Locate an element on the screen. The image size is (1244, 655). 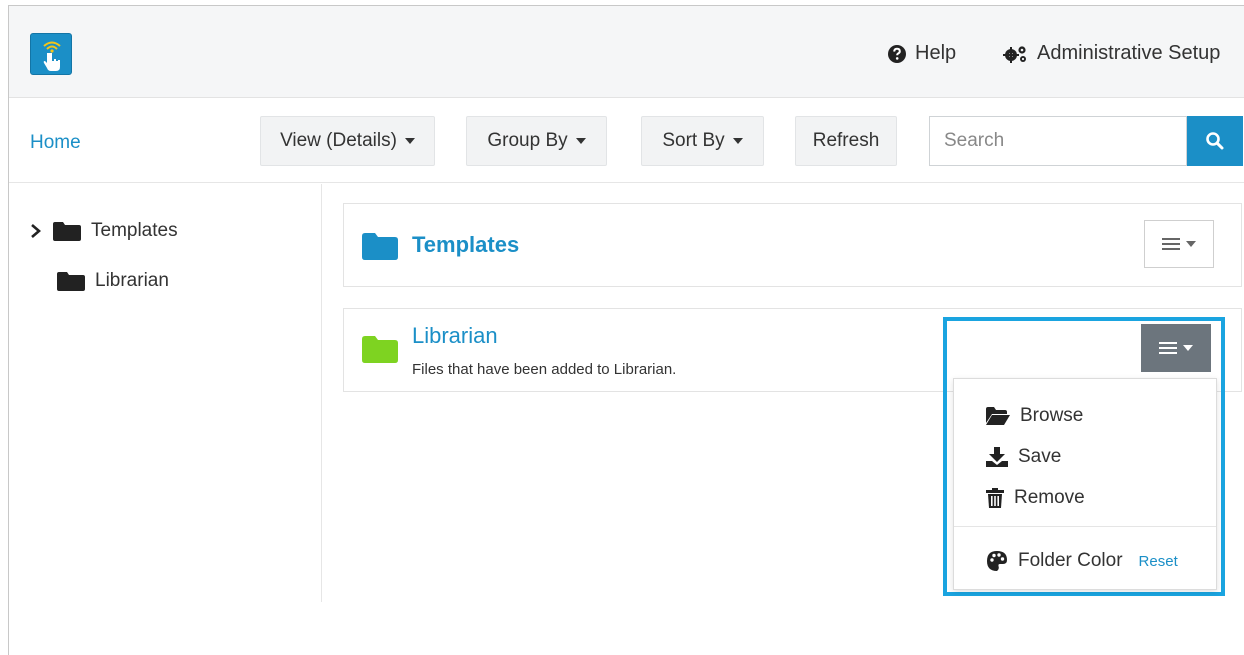
folder-title: Librarian is located at coordinates (455, 336).